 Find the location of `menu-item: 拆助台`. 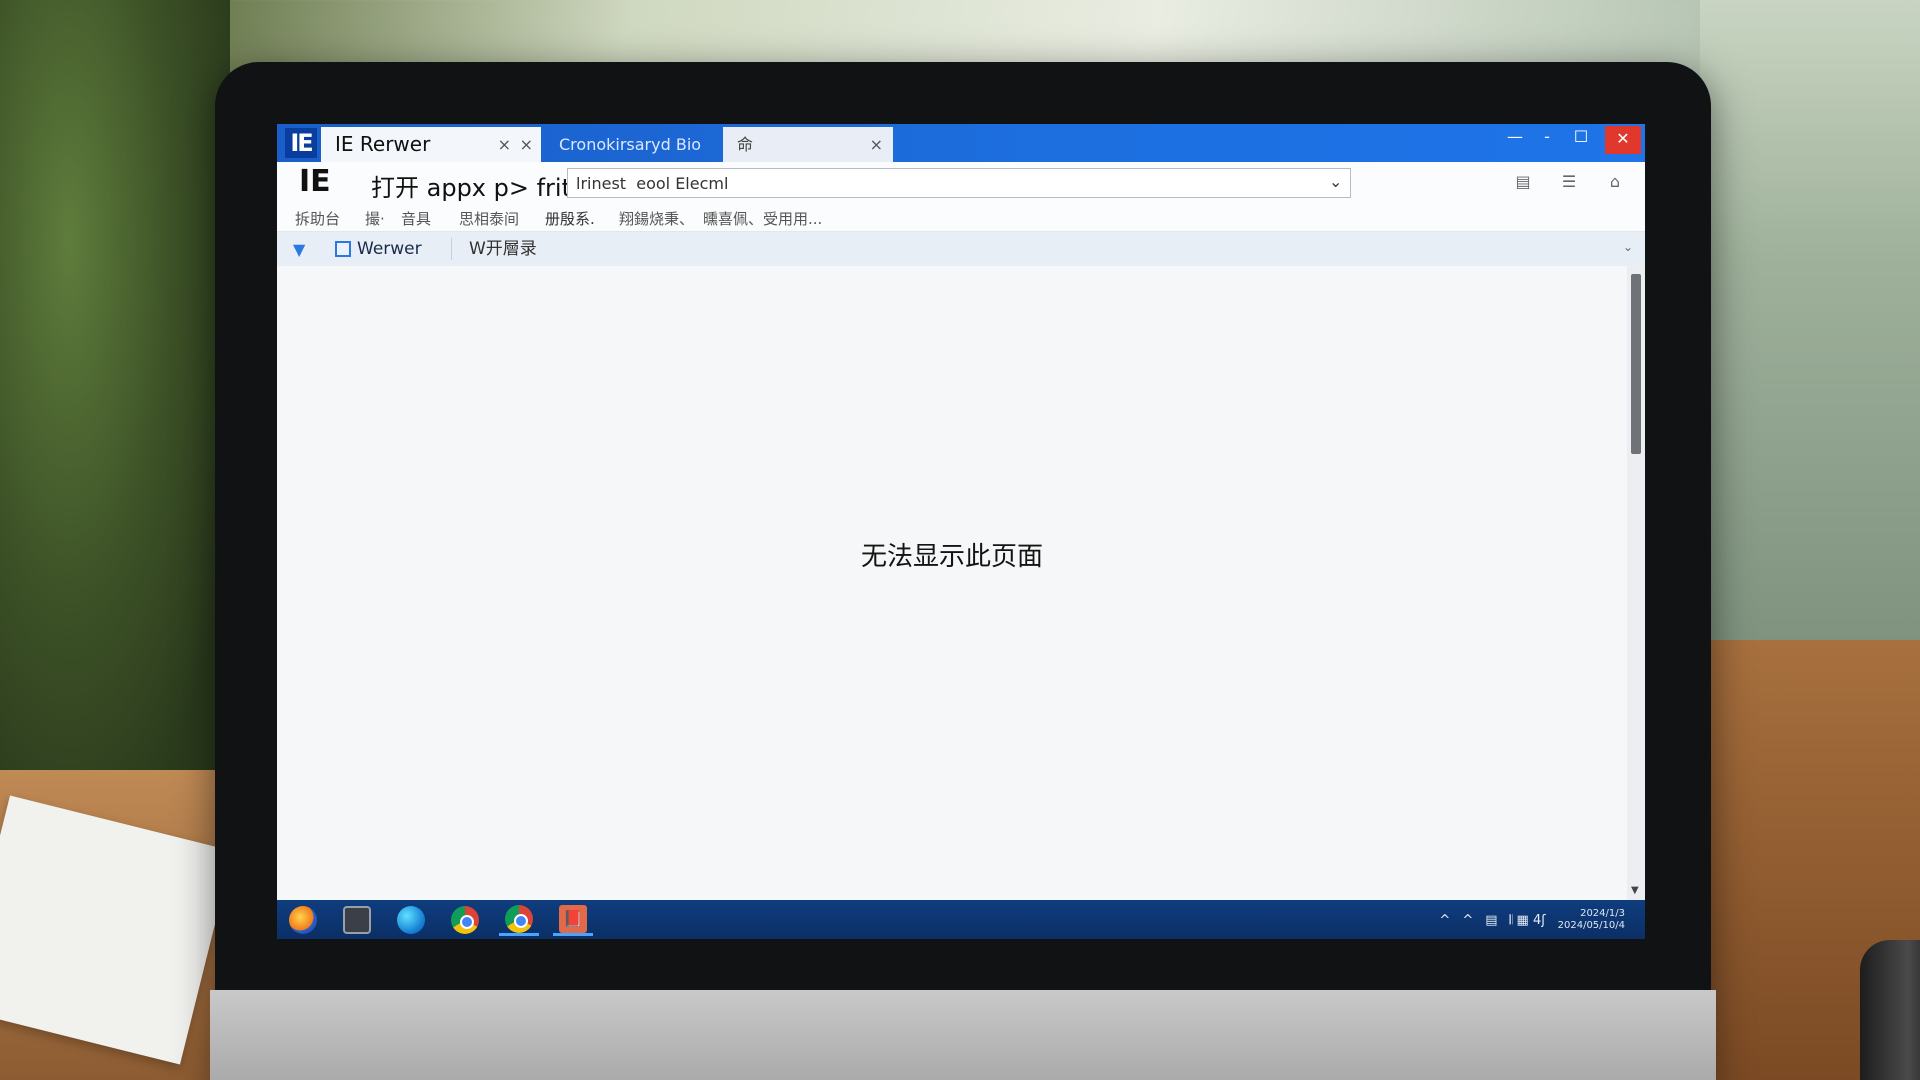

menu-item: 拆助台 is located at coordinates (317, 218).